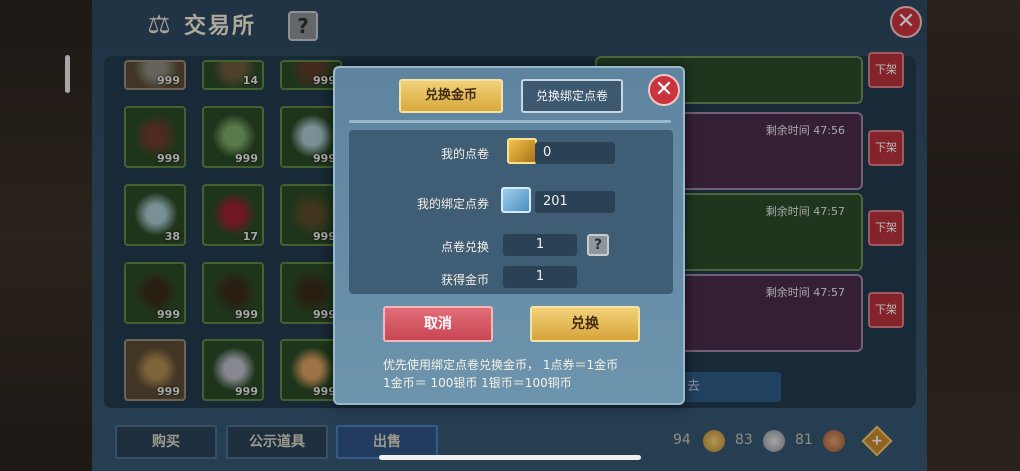 This screenshot has height=471, width=1020. What do you see at coordinates (477, 383) in the screenshot?
I see `exchange-rule-line2: 1金币＝ 100银币 1银币＝100铜币` at bounding box center [477, 383].